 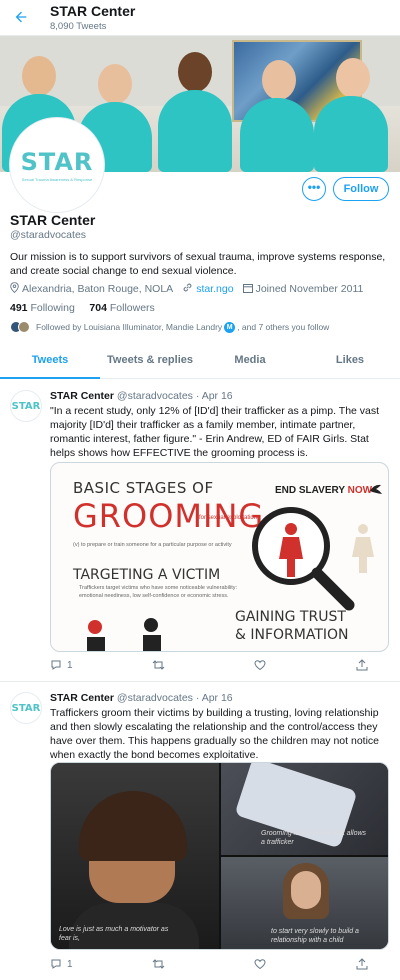 I want to click on followers-link: 704 Followers, so click(x=121, y=308).